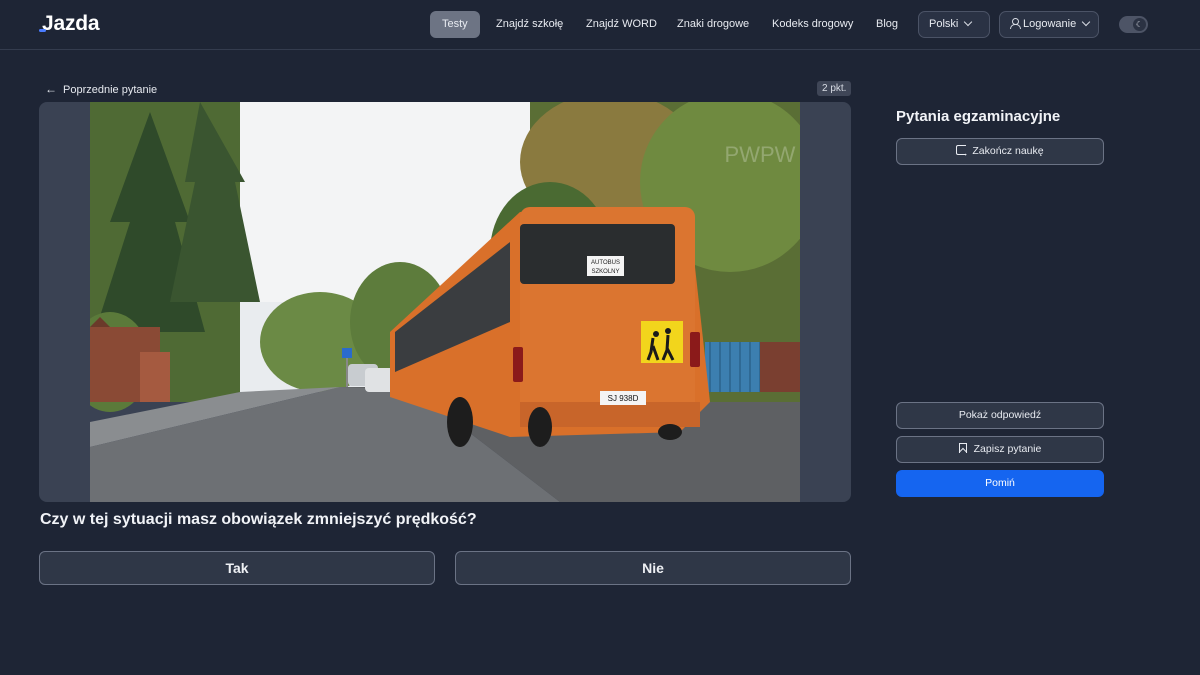  What do you see at coordinates (1000, 415) in the screenshot?
I see `show-answer-button: Pokaż odpowiedź` at bounding box center [1000, 415].